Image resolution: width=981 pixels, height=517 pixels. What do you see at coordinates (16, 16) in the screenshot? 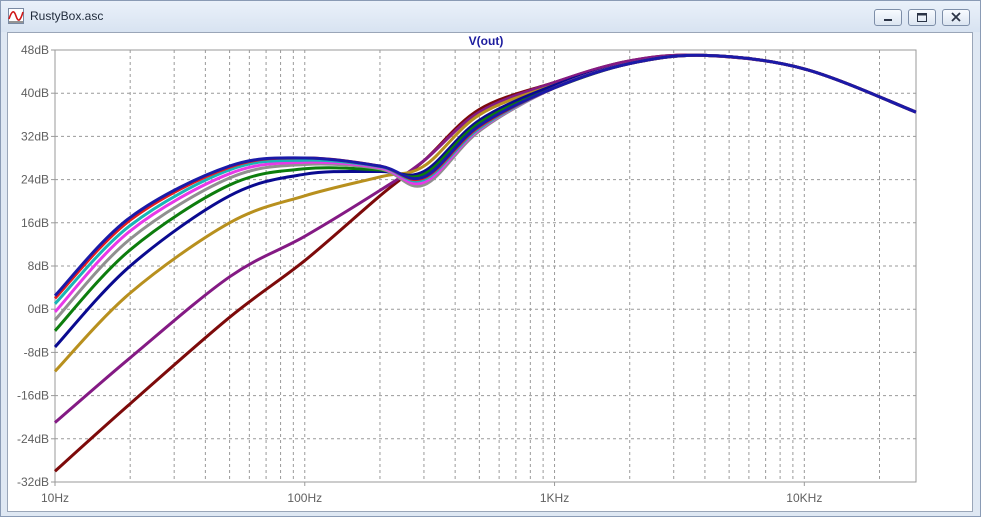
I see `waveform-icon` at bounding box center [16, 16].